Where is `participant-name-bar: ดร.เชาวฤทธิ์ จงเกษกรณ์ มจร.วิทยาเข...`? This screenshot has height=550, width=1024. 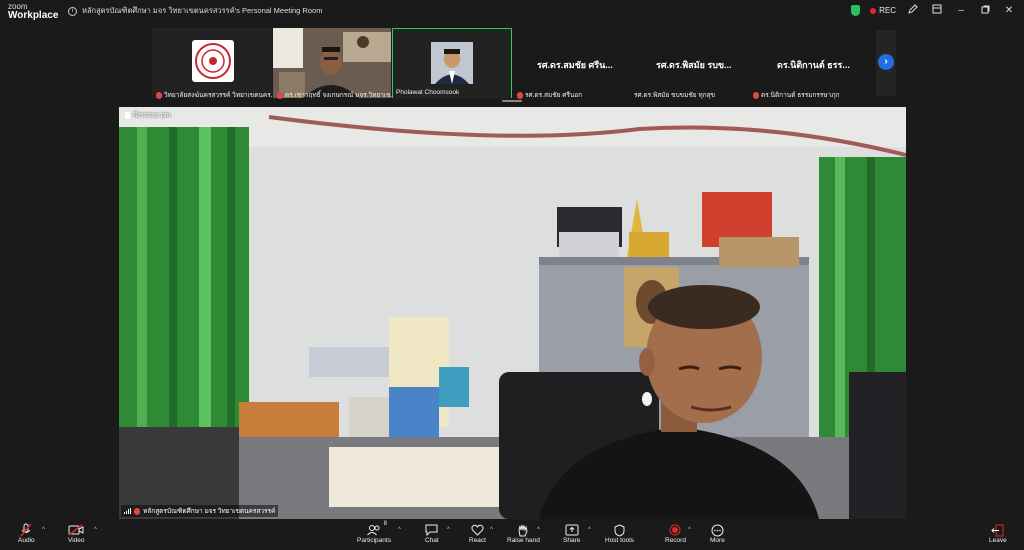 participant-name-bar: ดร.เชาวฤทธิ์ จงเกษกรณ์ มจร.วิทยาเข... is located at coordinates (336, 95).